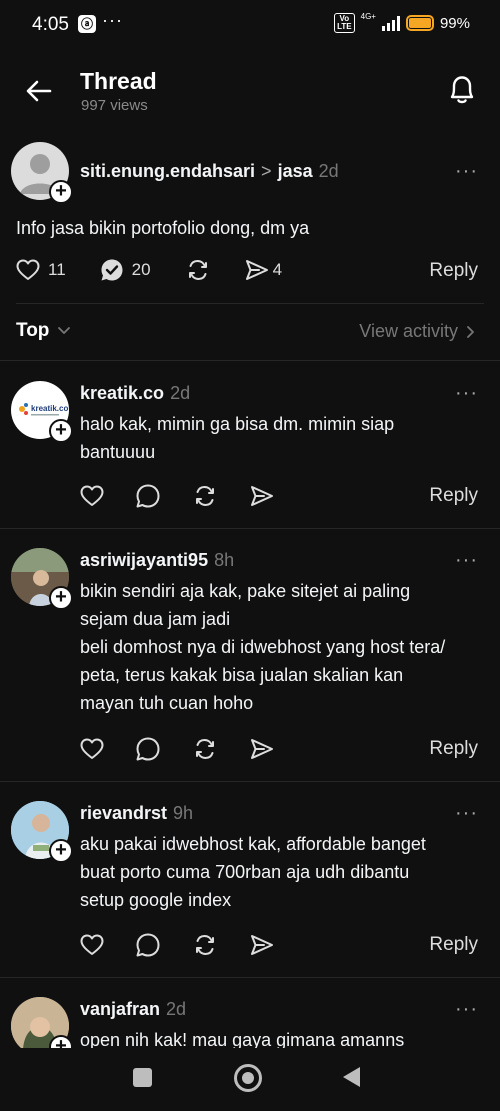 This screenshot has width=500, height=1111. Describe the element at coordinates (242, 1039) in the screenshot. I see `reply-text: open nih kak! mau gaya gimana amanns` at that location.